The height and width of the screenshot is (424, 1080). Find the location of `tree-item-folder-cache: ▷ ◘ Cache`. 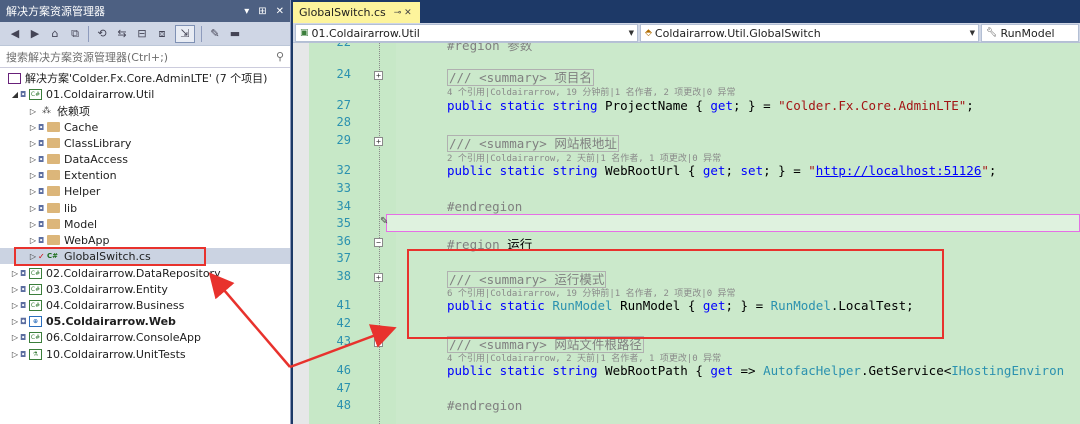

tree-item-folder-cache: ▷ ◘ Cache is located at coordinates (63, 127).